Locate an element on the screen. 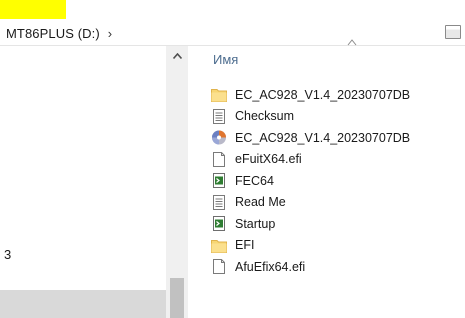  list-item: eFuitX64.efi is located at coordinates (336, 160).